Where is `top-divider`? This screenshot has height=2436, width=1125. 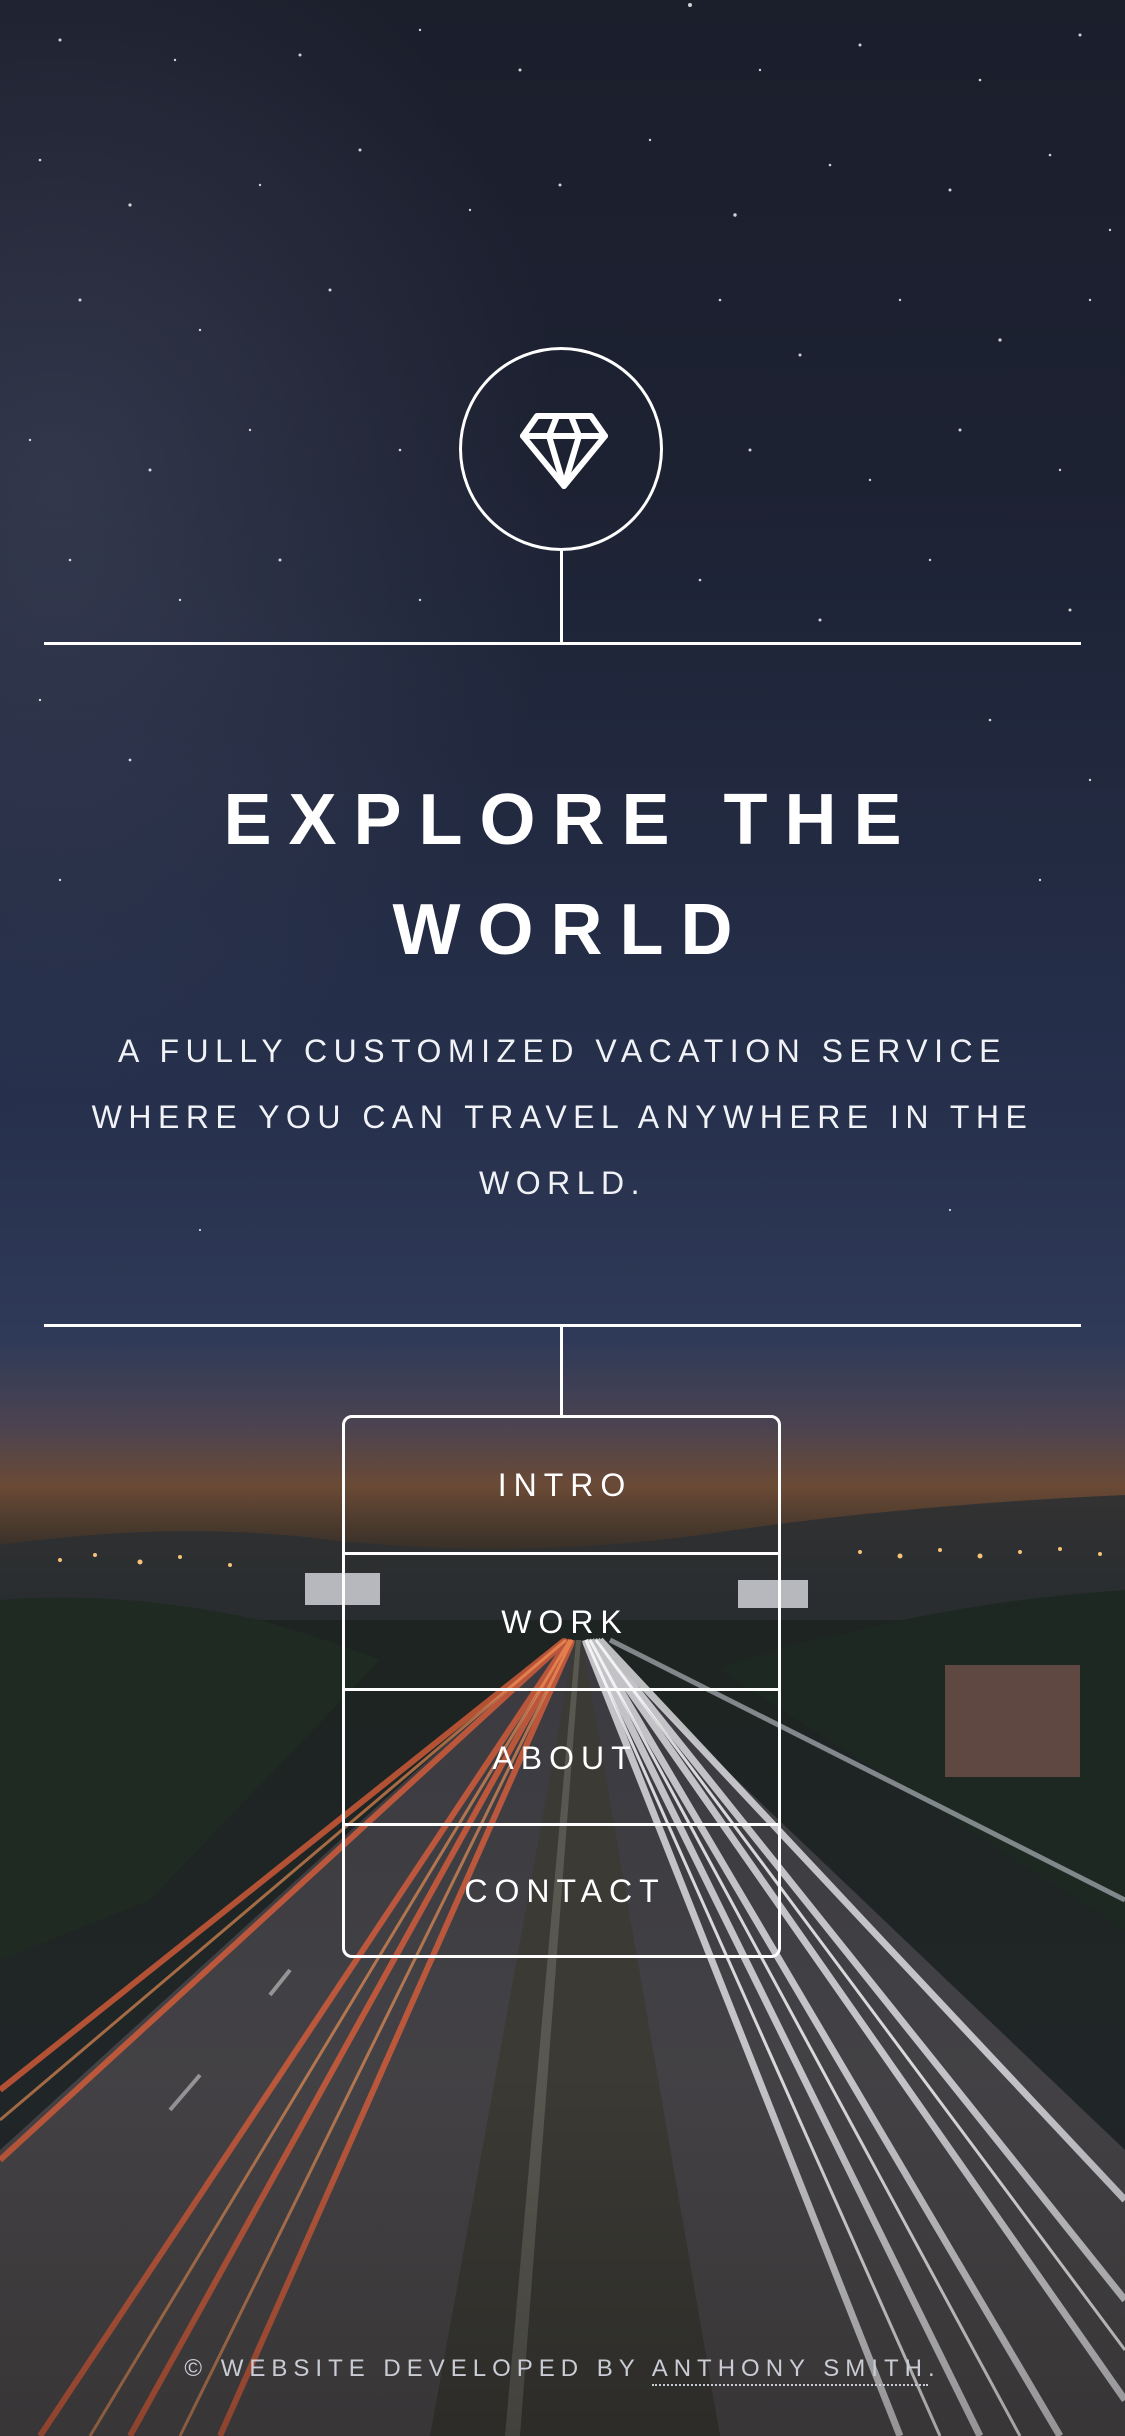
top-divider is located at coordinates (562, 643).